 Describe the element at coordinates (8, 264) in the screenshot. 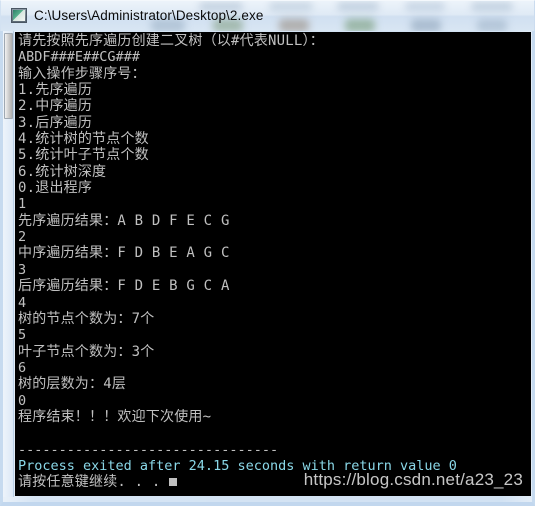

I see `console-scrollbar` at that location.